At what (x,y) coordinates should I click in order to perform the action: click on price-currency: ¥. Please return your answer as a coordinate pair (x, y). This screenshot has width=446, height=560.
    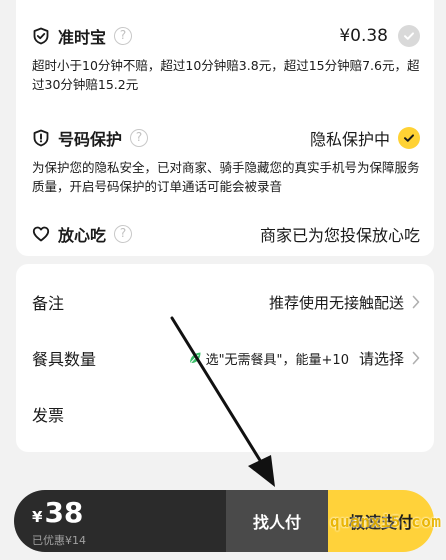
    Looking at the image, I should click on (37, 517).